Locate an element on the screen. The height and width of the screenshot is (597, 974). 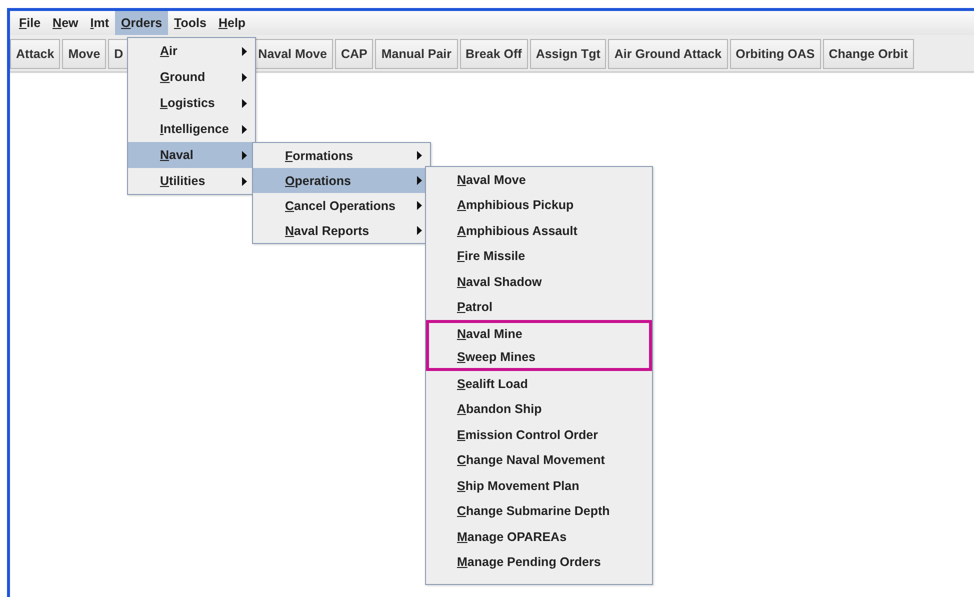
menu-item: Sweep Mines is located at coordinates (539, 358).